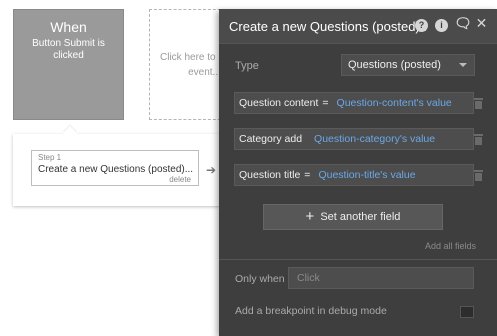 Image resolution: width=497 pixels, height=336 pixels. I want to click on step-number: Step 1, so click(50, 157).